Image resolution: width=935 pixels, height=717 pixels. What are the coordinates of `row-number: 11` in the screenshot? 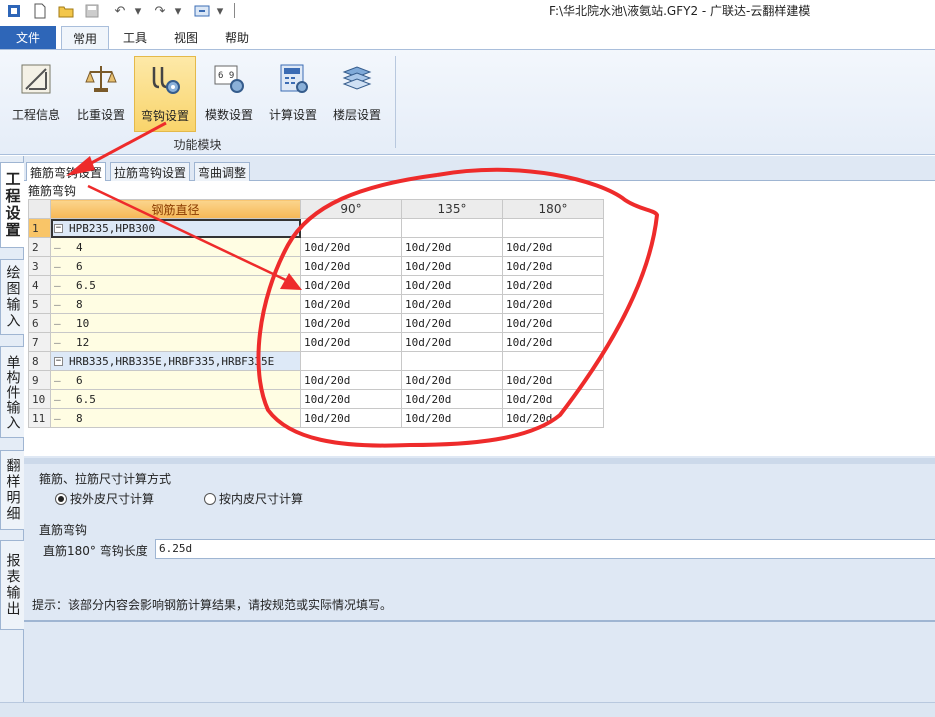 It's located at (39, 418).